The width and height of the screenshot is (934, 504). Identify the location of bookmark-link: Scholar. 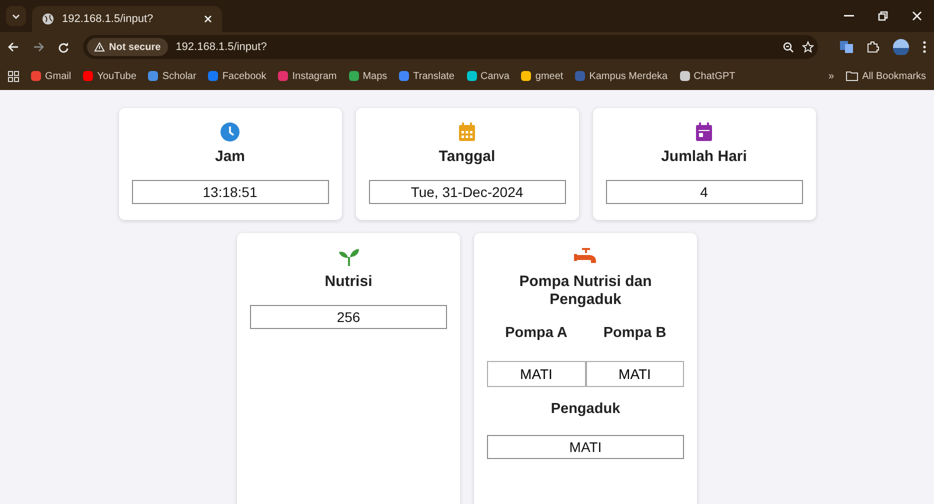
(172, 76).